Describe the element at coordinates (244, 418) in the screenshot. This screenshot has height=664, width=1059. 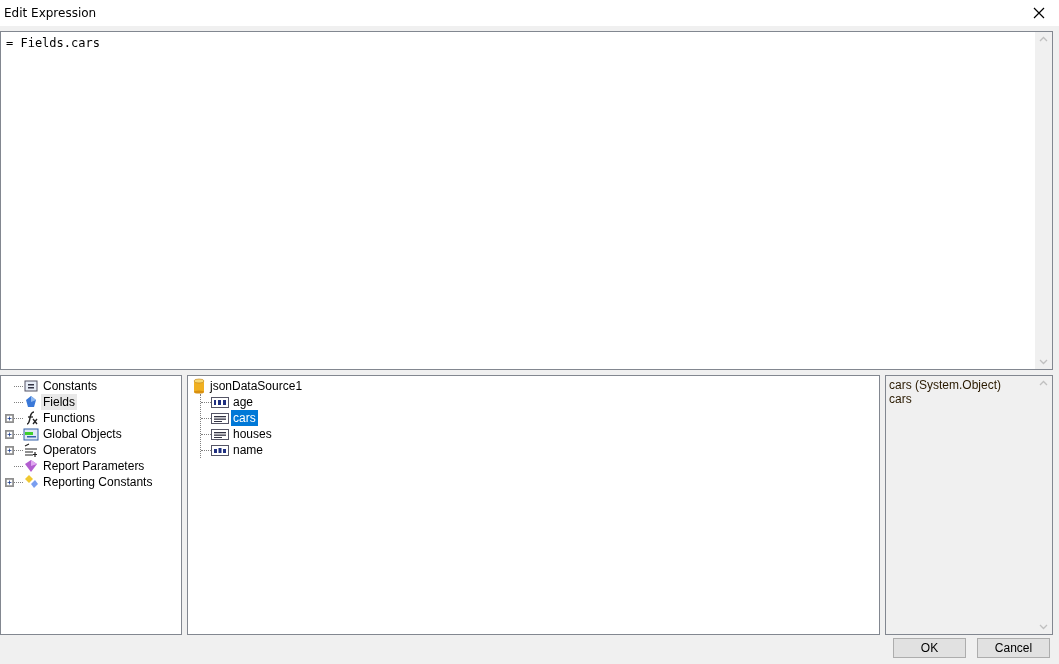
I see `tree-item: cars` at that location.